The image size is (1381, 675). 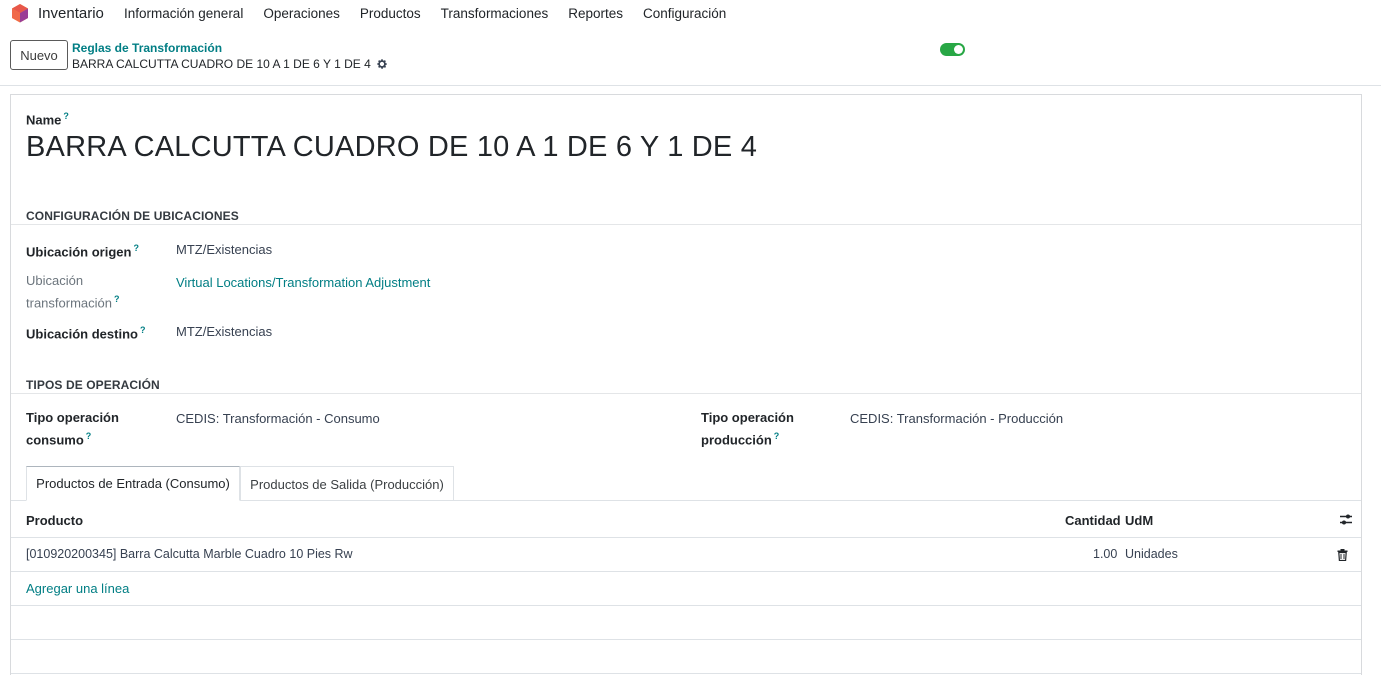 I want to click on consume-operation-value: CEDIS: Transformación - Consumo, so click(x=278, y=418).